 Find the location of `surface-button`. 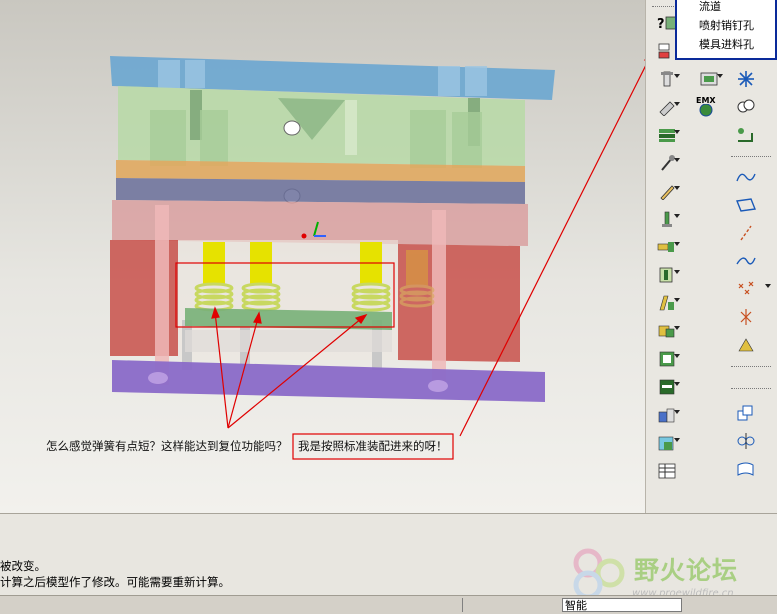

surface-button is located at coordinates (746, 469).